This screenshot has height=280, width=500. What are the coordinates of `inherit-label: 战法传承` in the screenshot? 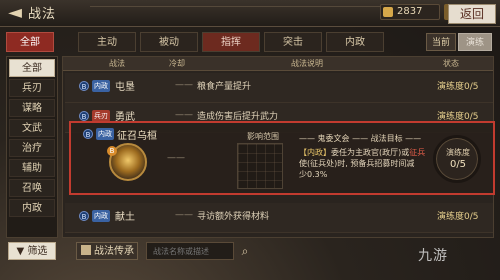 It's located at (114, 251).